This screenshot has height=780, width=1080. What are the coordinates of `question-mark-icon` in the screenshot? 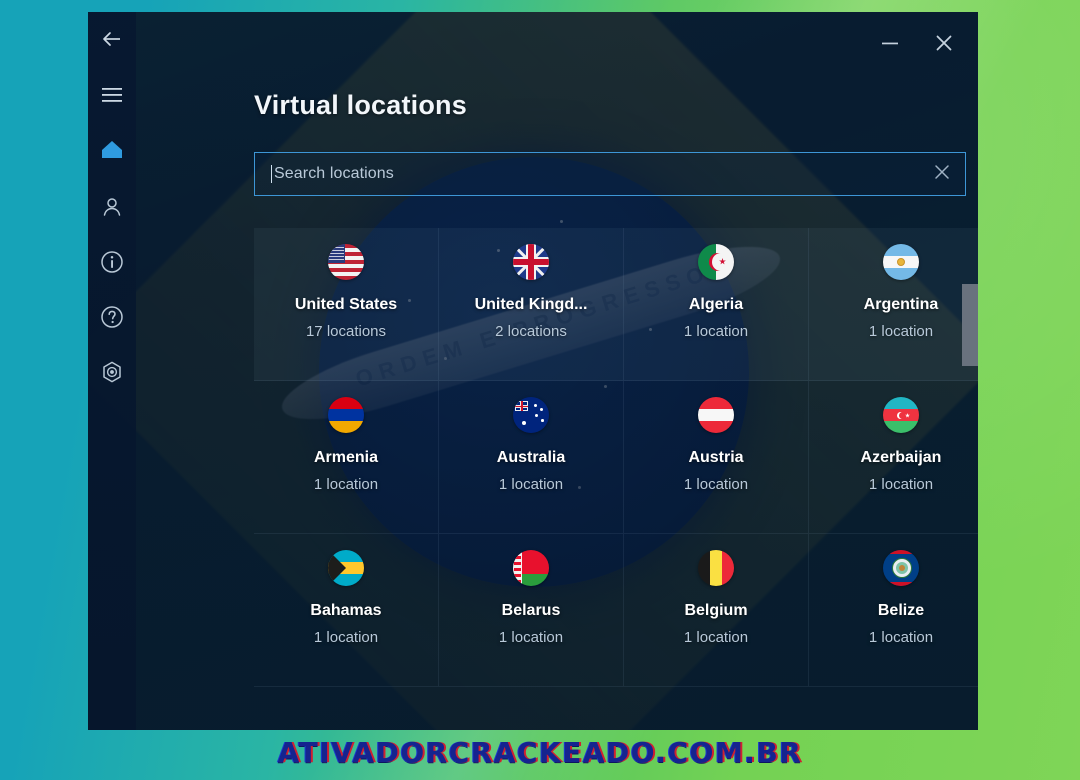 It's located at (112, 317).